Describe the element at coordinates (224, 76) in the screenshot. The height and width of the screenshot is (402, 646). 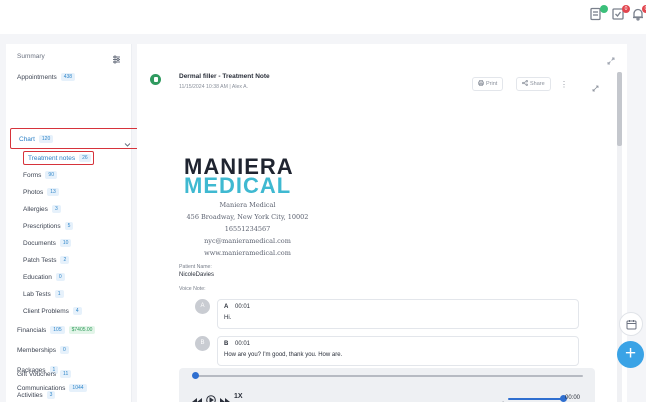
I see `note-title: Dermal filler - Treatment Note` at that location.